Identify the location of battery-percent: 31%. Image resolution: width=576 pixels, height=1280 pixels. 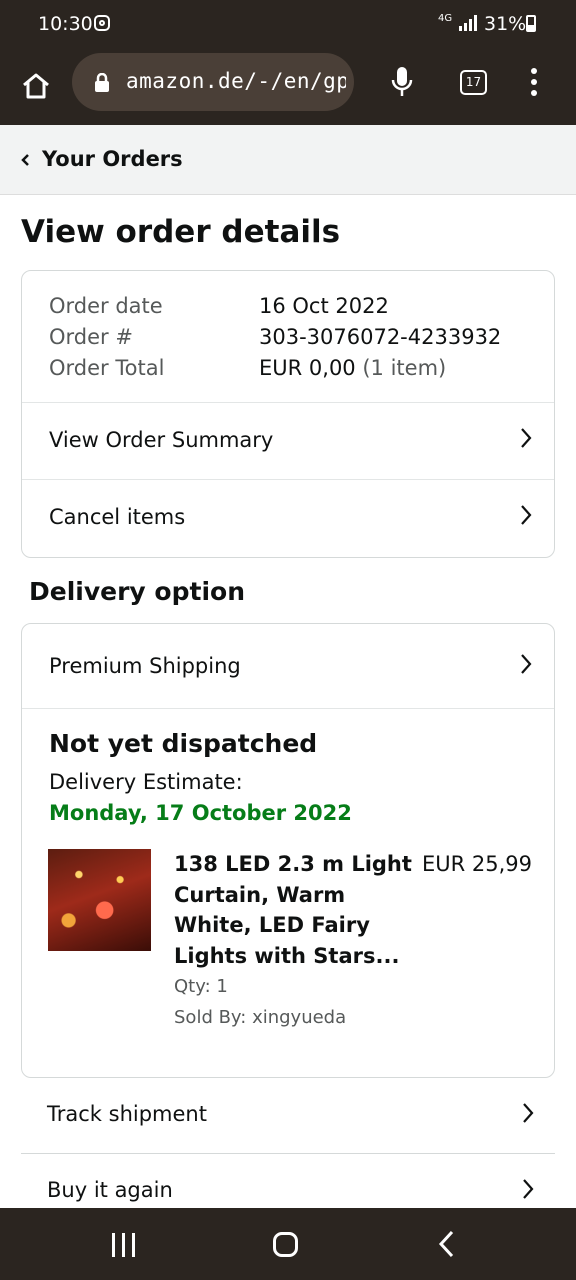
(505, 24).